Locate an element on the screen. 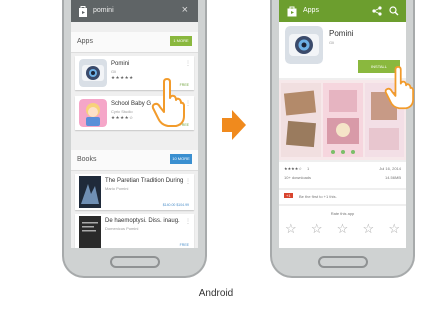 This screenshot has height=310, width=432. plus-one-badge: +1 is located at coordinates (288, 195).